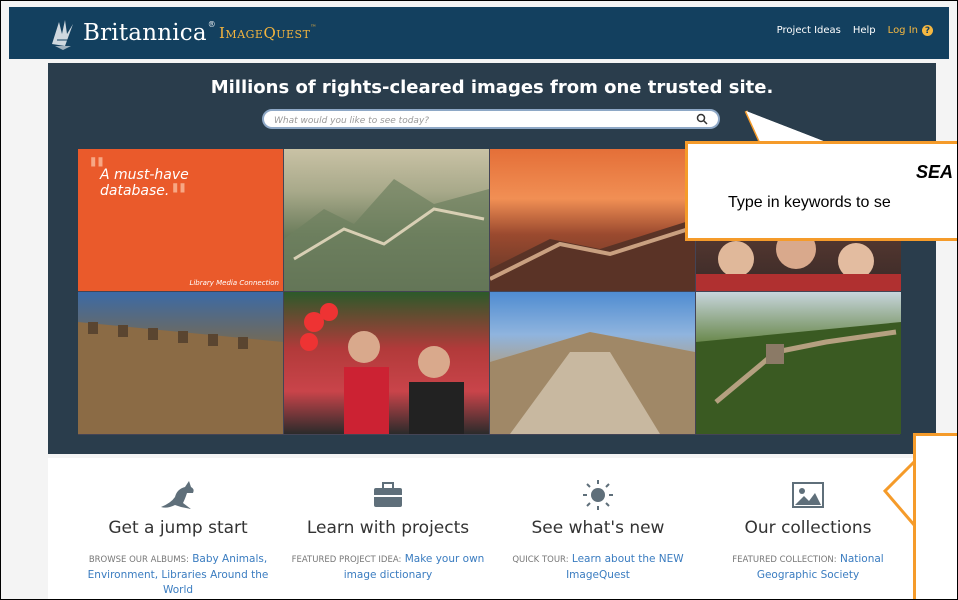 Image resolution: width=958 pixels, height=600 pixels. What do you see at coordinates (592, 363) in the screenshot?
I see `wall-stairs-image` at bounding box center [592, 363].